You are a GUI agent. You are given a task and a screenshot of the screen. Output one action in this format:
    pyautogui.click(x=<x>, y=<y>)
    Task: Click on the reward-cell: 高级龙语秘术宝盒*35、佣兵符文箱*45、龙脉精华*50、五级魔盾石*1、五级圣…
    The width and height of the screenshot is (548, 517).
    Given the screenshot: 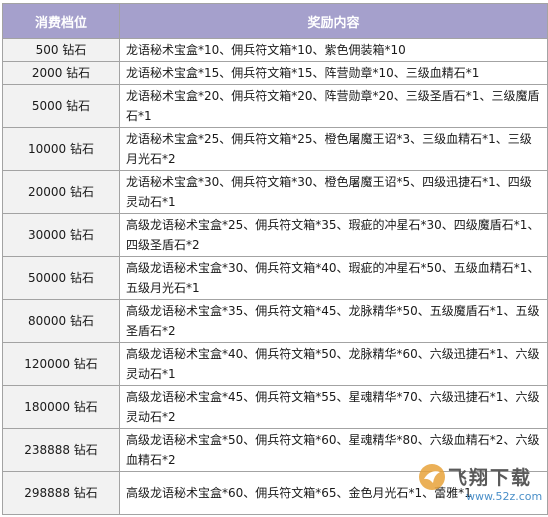 What is the action you would take?
    pyautogui.click(x=333, y=321)
    